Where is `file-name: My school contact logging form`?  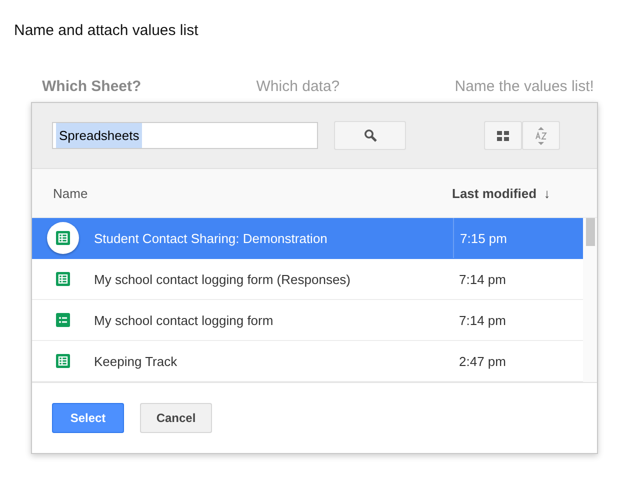
file-name: My school contact logging form is located at coordinates (184, 320).